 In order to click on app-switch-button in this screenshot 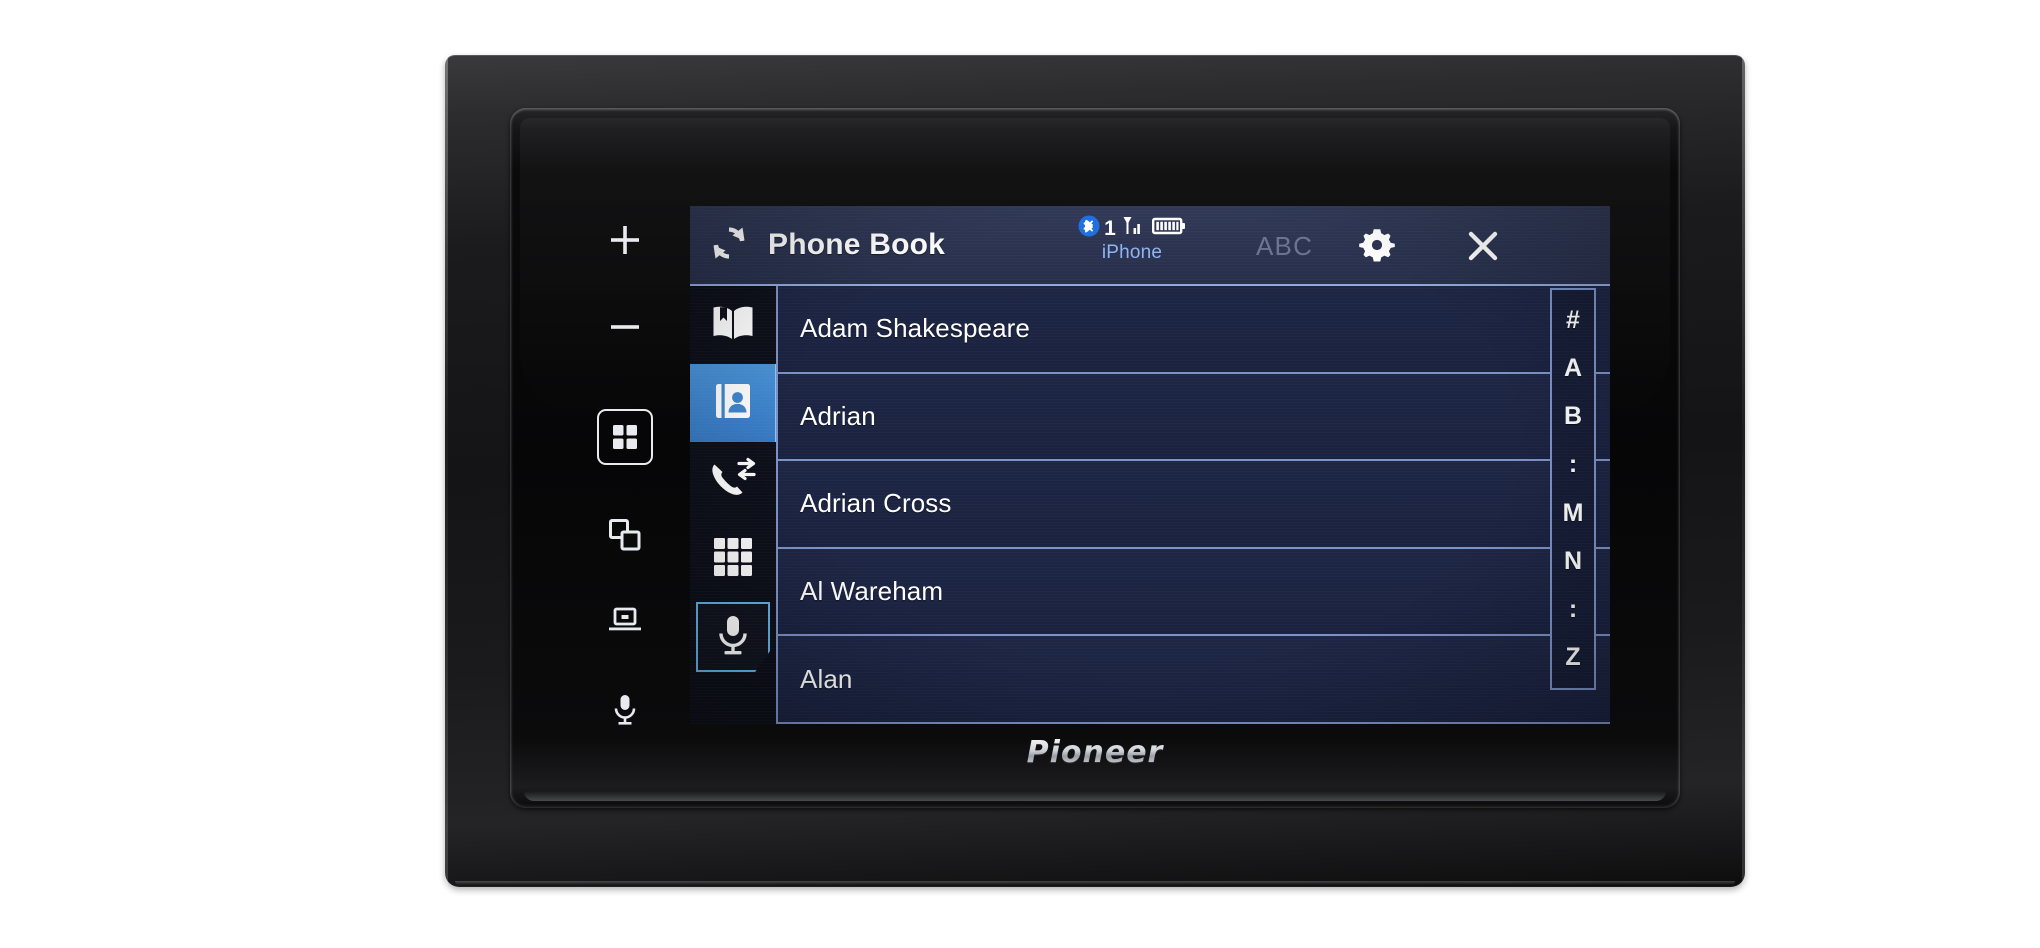, I will do `click(625, 535)`.